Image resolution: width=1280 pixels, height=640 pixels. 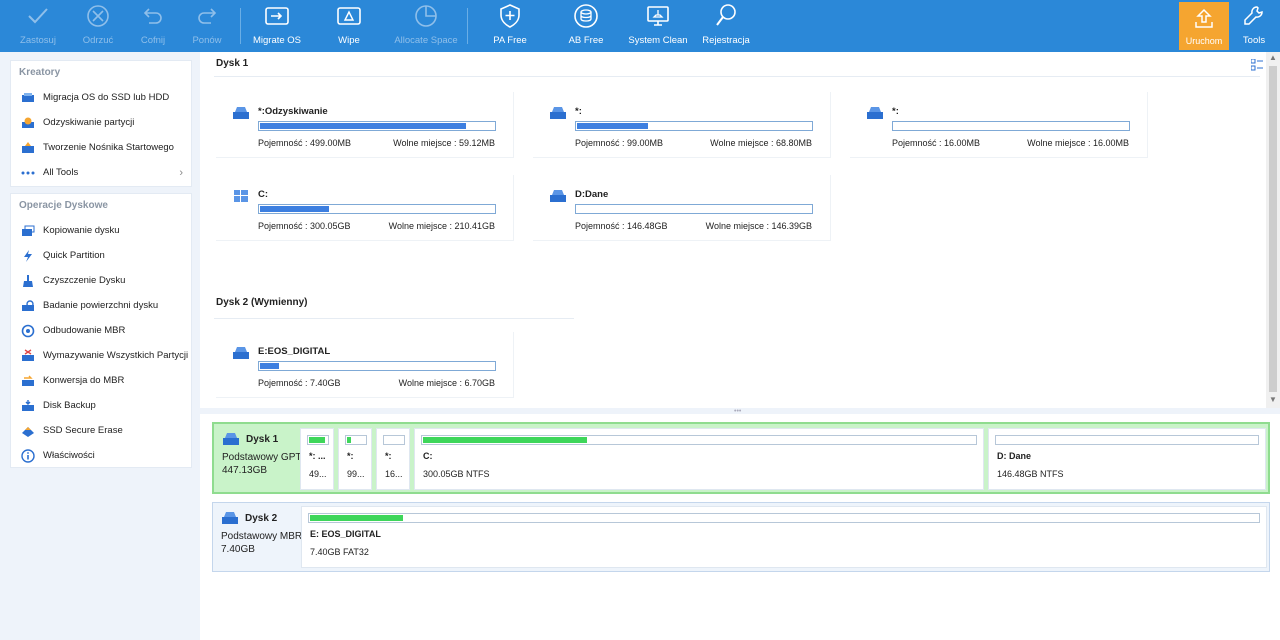 What do you see at coordinates (84, 280) in the screenshot?
I see `sidebar-item-label: Czyszczenie Dysku` at bounding box center [84, 280].